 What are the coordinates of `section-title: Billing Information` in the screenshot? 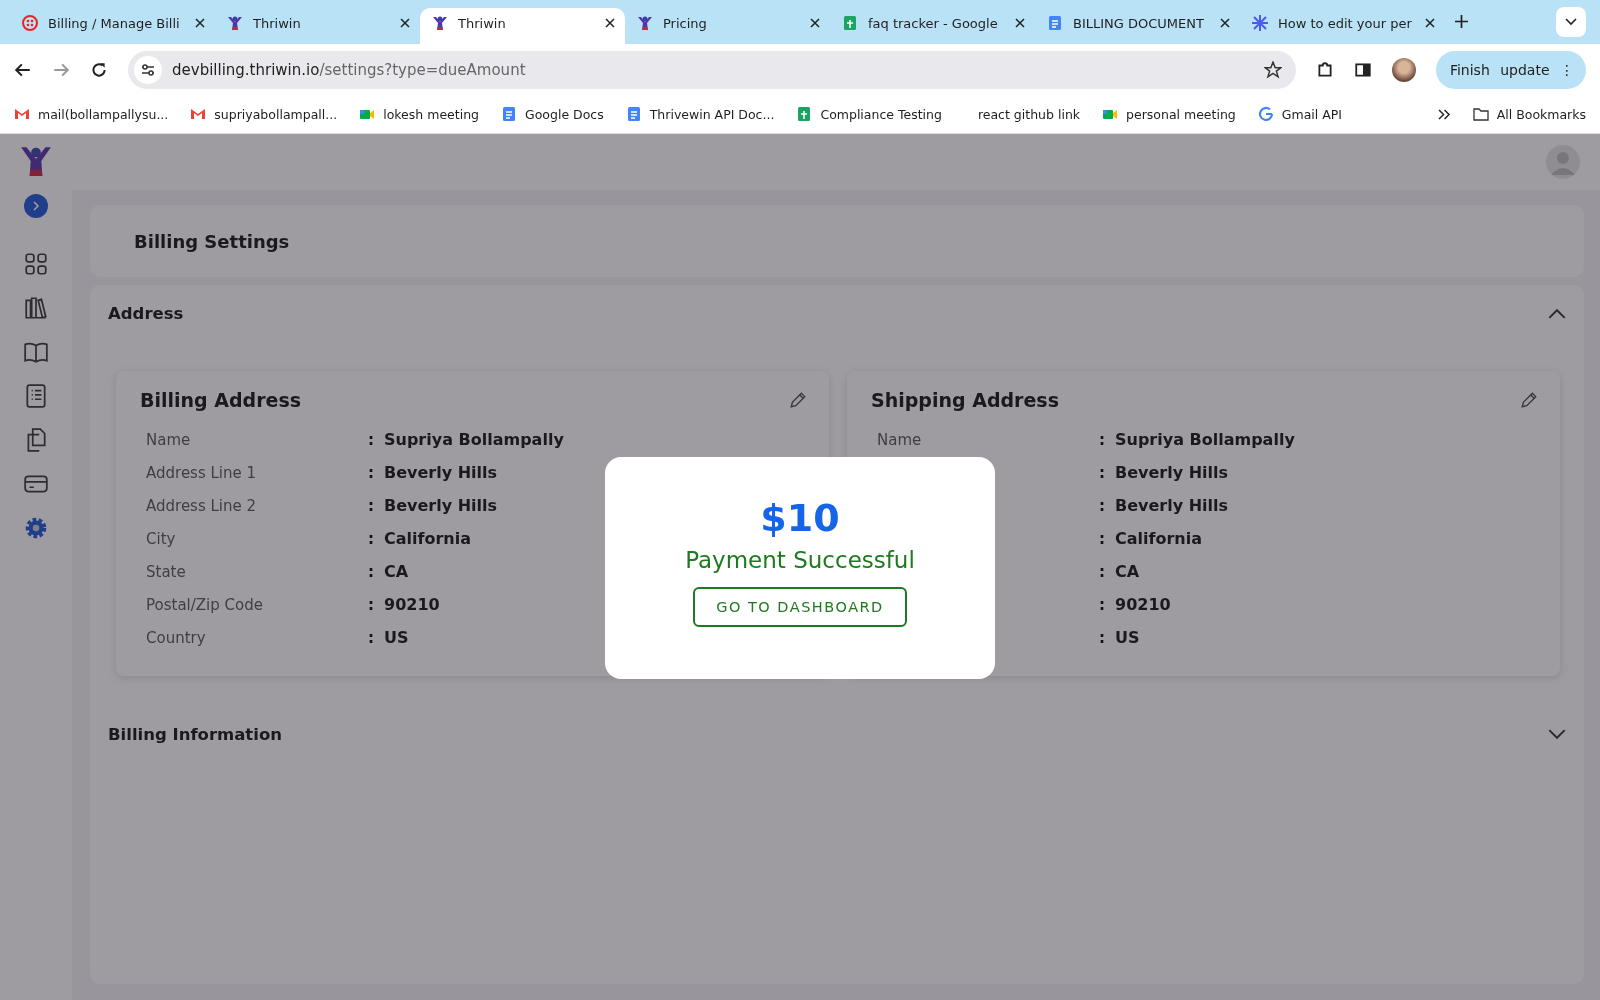 It's located at (195, 734).